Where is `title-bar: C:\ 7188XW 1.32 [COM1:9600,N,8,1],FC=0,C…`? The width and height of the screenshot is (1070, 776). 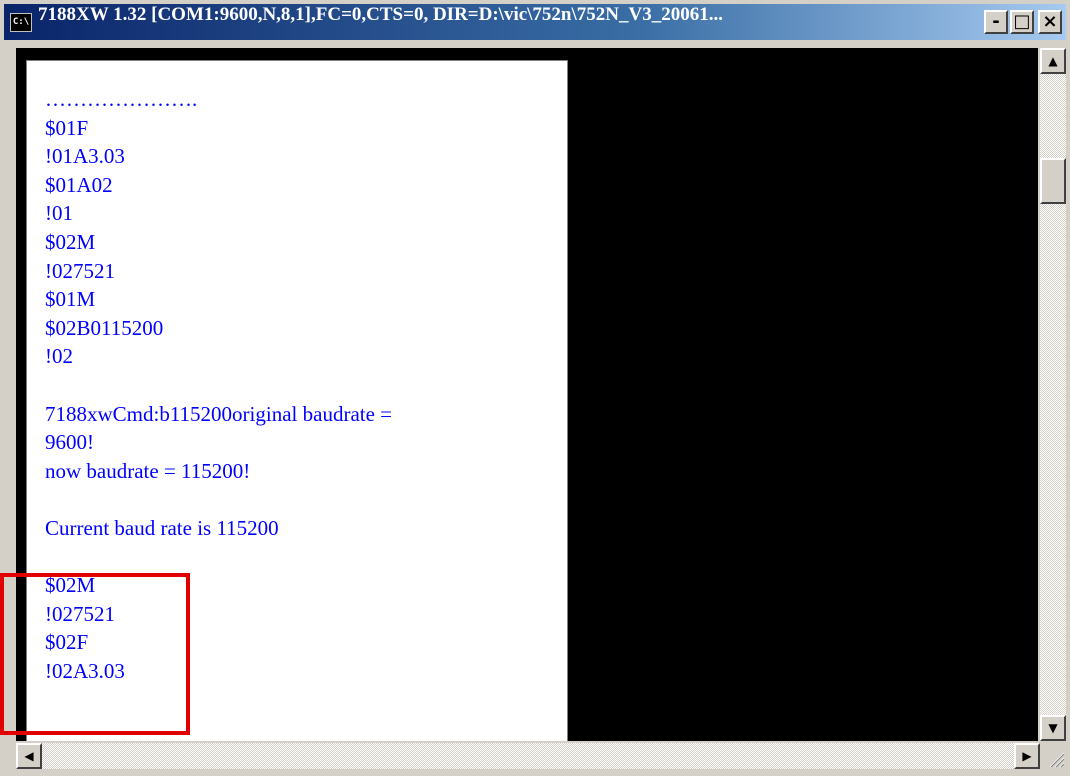 title-bar: C:\ 7188XW 1.32 [COM1:9600,N,8,1],FC=0,C… is located at coordinates (535, 22).